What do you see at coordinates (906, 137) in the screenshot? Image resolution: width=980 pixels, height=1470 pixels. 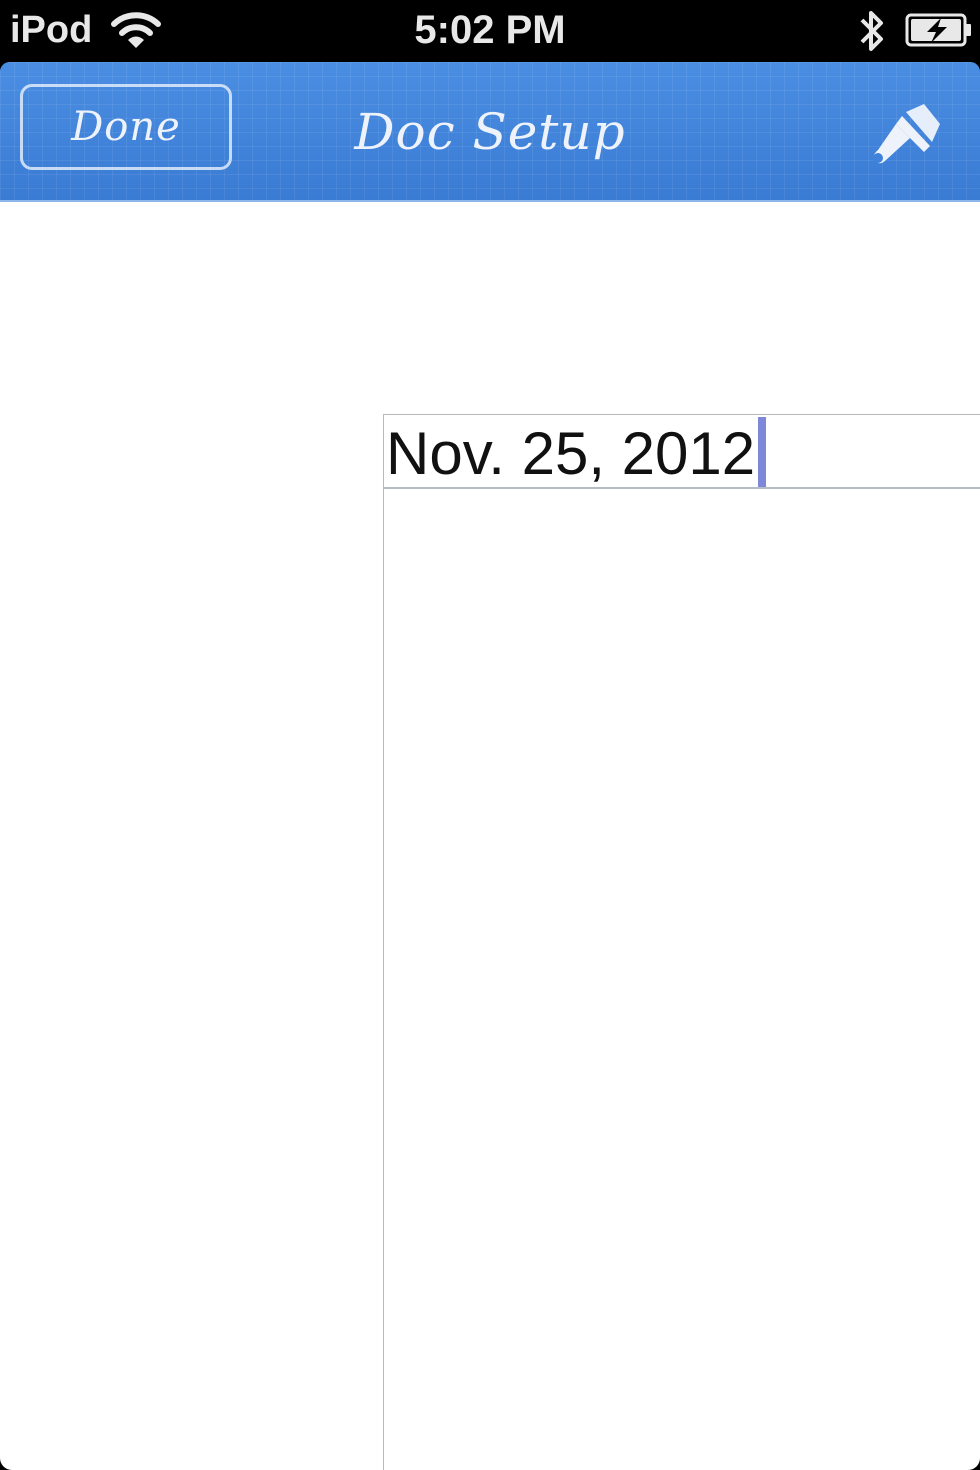 I see `paint-brush-icon` at bounding box center [906, 137].